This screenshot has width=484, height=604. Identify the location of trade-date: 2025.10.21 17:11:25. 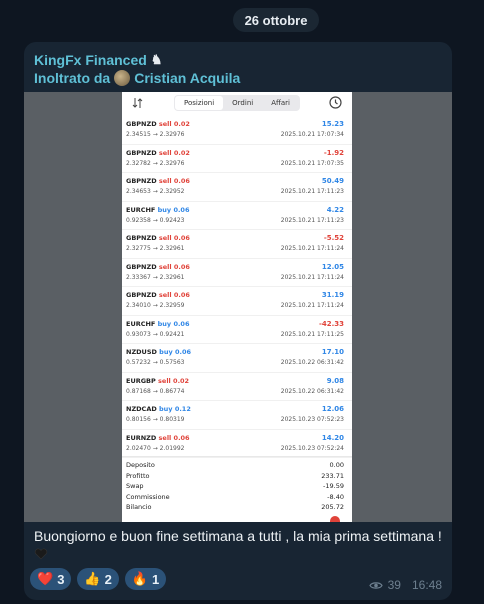
(312, 334).